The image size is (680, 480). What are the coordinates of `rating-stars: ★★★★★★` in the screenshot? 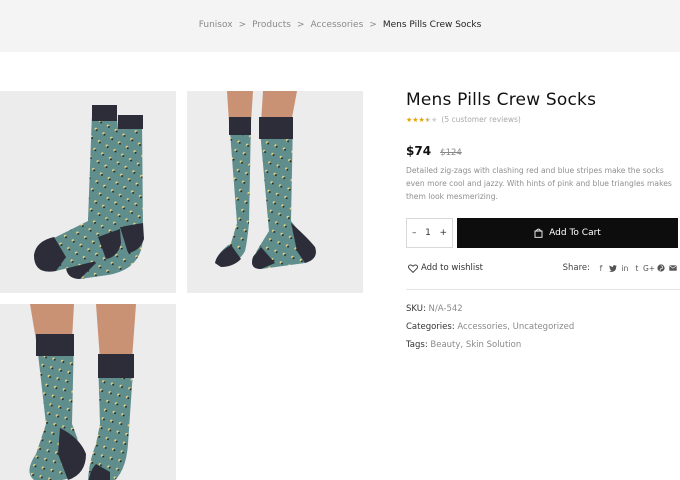 It's located at (422, 119).